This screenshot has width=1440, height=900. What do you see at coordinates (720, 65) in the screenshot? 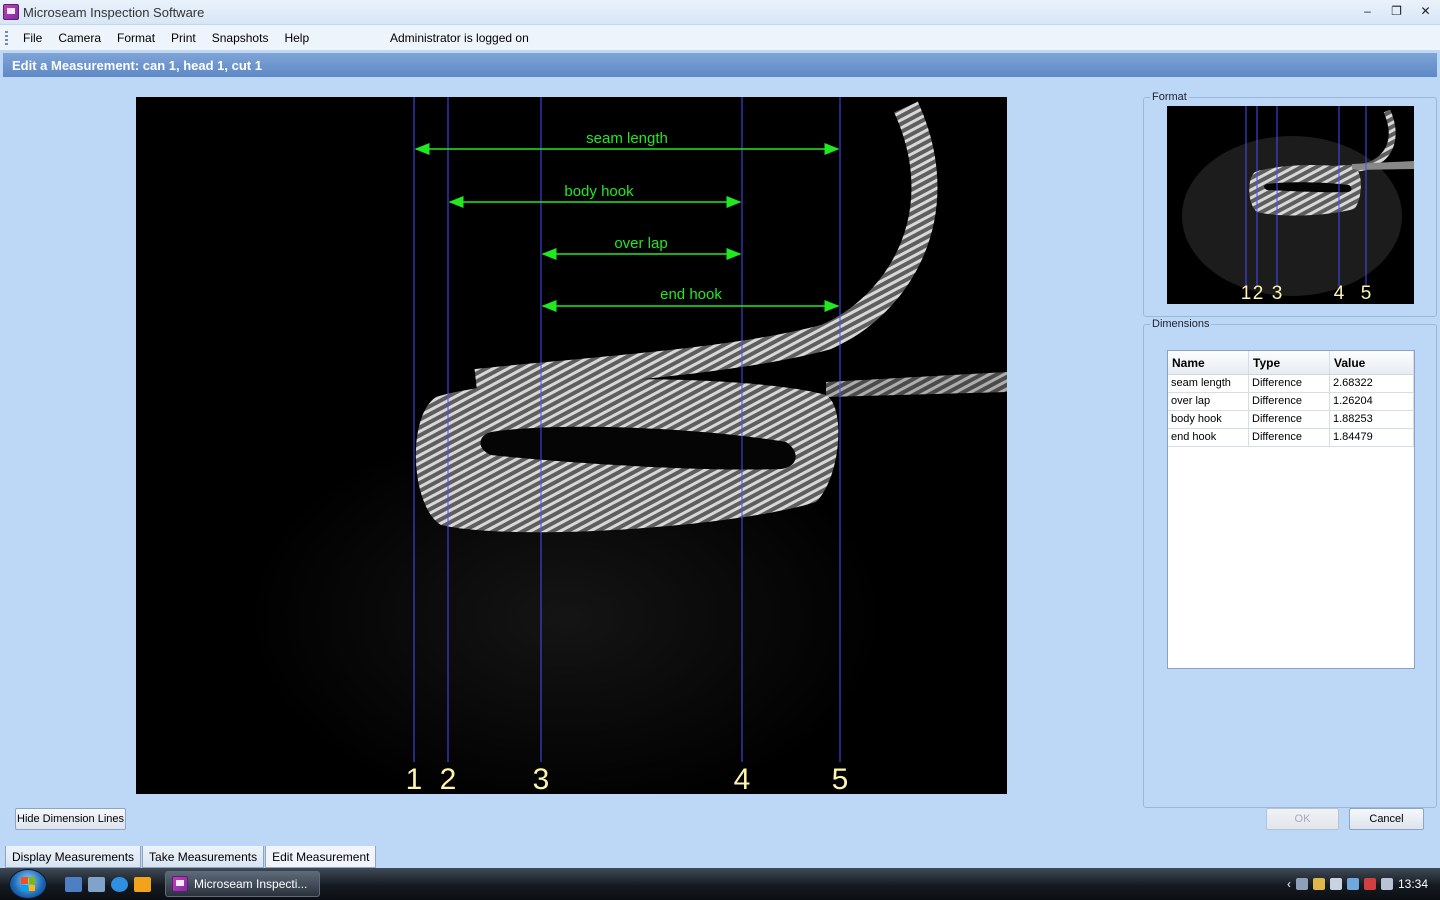
I see `page-title: Edit a Measurement: can 1, head 1, cut 1` at bounding box center [720, 65].